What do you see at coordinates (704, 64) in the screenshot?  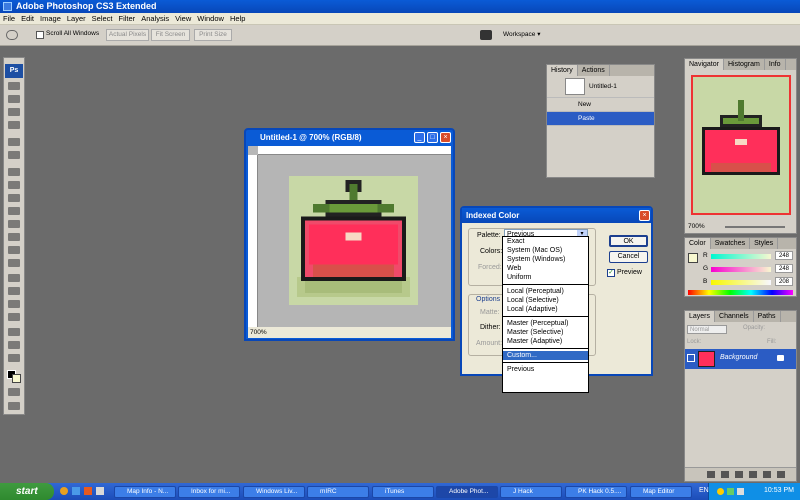 I see `tab-navigator: Navigator` at bounding box center [704, 64].